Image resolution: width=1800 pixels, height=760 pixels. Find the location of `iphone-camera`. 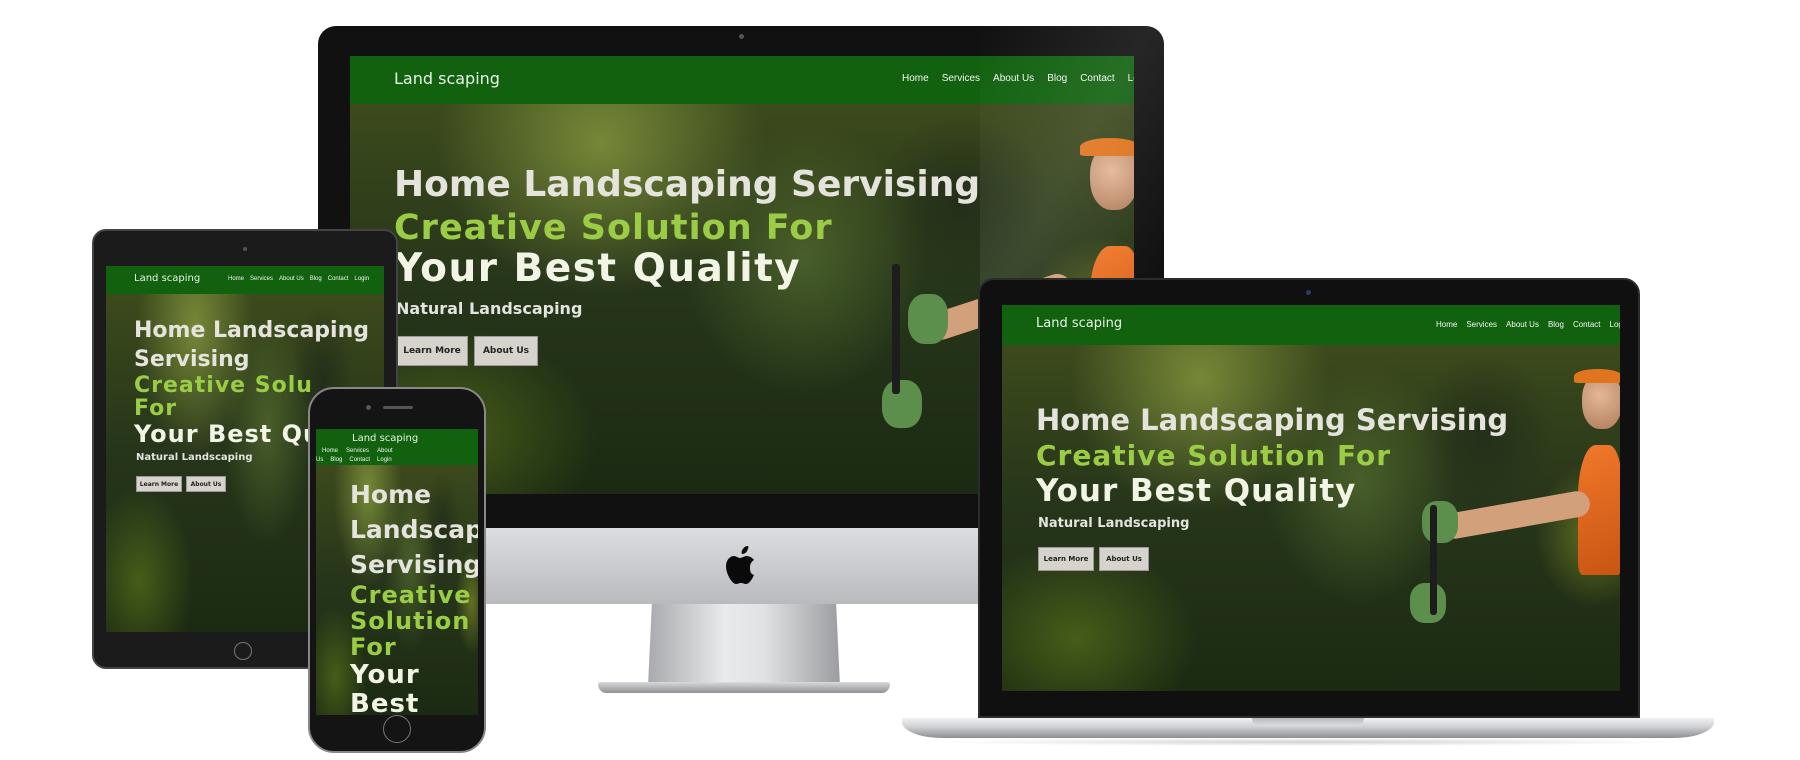

iphone-camera is located at coordinates (368, 407).